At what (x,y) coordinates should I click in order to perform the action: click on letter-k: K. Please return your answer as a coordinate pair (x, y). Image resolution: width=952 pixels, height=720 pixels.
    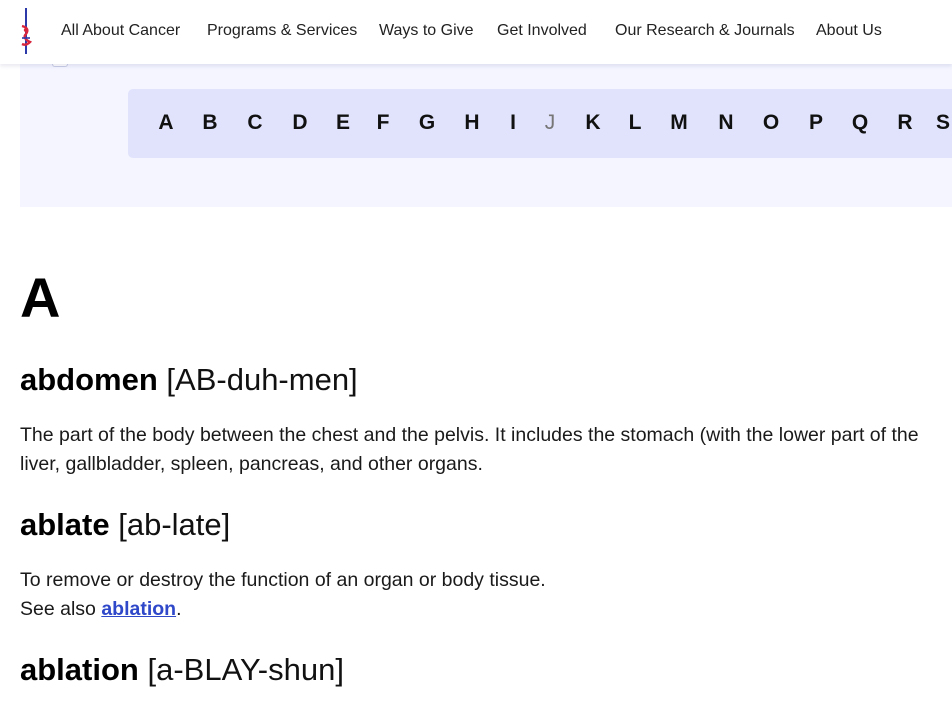
    Looking at the image, I should click on (593, 123).